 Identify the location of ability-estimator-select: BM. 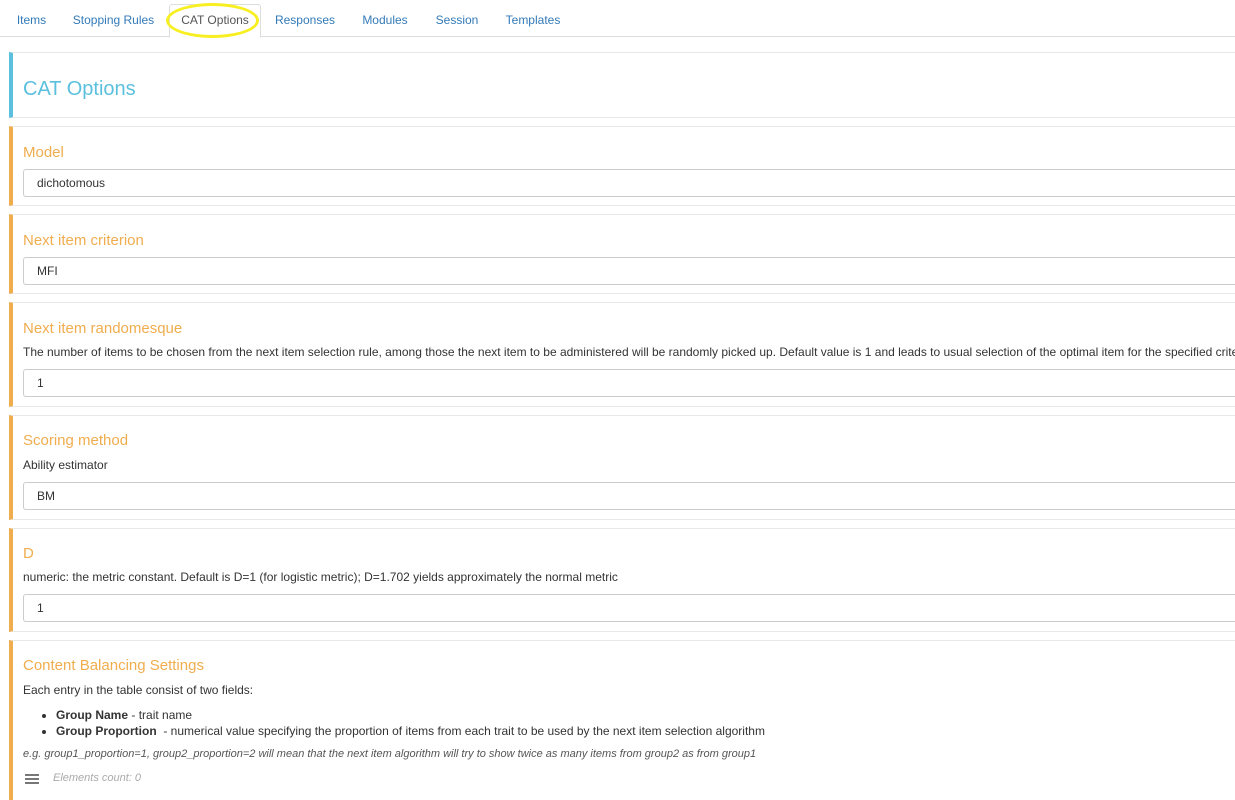
(629, 496).